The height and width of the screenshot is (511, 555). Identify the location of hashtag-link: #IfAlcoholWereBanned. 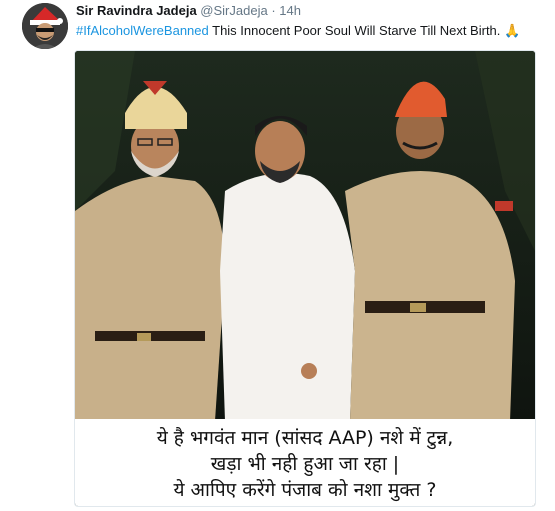
(142, 30).